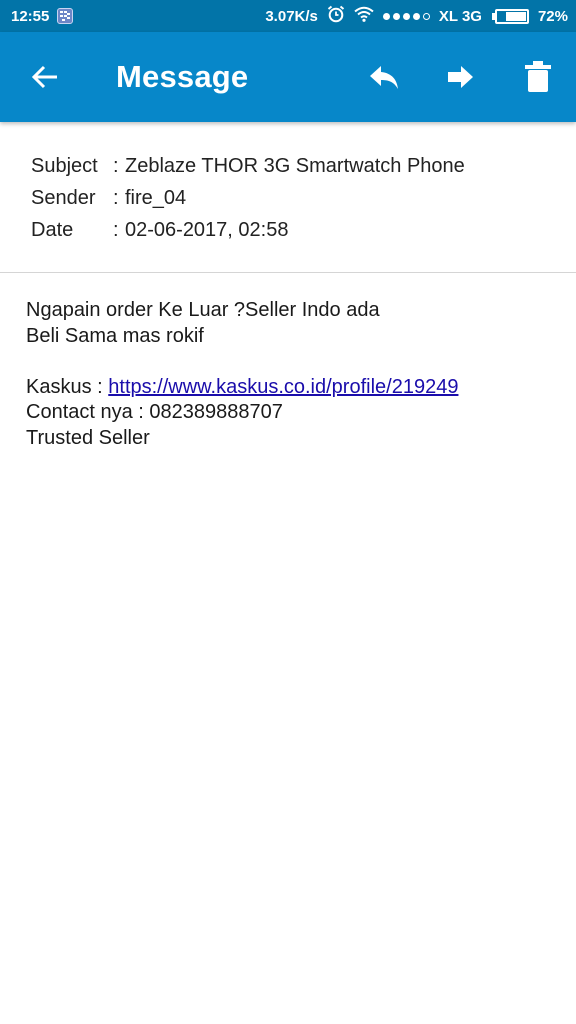  Describe the element at coordinates (64, 165) in the screenshot. I see `subject-label: Subject` at that location.